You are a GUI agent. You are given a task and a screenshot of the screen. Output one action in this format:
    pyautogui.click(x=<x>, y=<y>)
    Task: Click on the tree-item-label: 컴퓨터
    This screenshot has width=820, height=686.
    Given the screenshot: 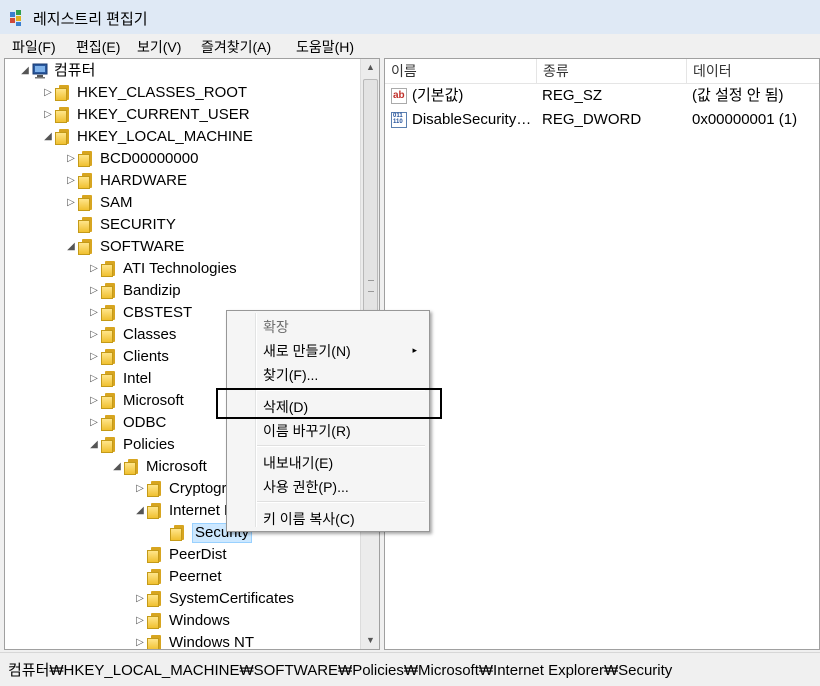 What is the action you would take?
    pyautogui.click(x=75, y=70)
    